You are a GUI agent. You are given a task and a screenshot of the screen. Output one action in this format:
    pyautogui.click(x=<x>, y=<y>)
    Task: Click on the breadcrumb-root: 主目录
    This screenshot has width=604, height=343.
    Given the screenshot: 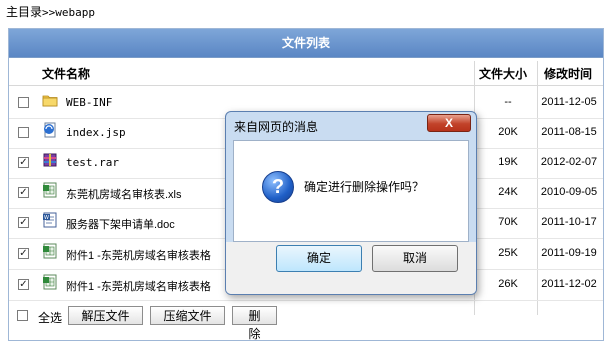 What is the action you would take?
    pyautogui.click(x=24, y=12)
    